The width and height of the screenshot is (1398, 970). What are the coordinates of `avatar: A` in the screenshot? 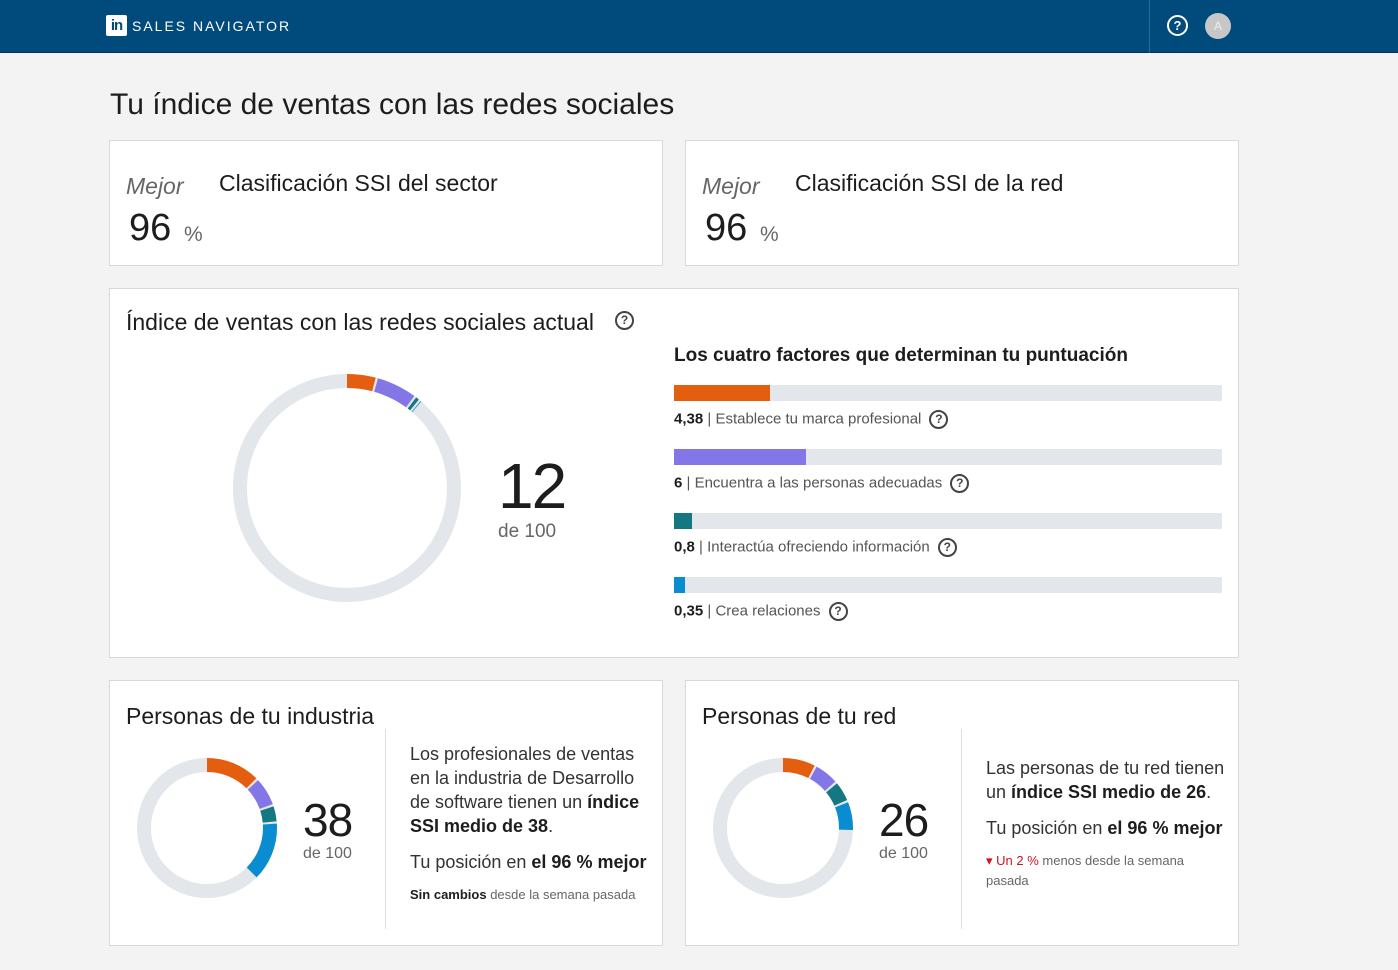 It's located at (1218, 26).